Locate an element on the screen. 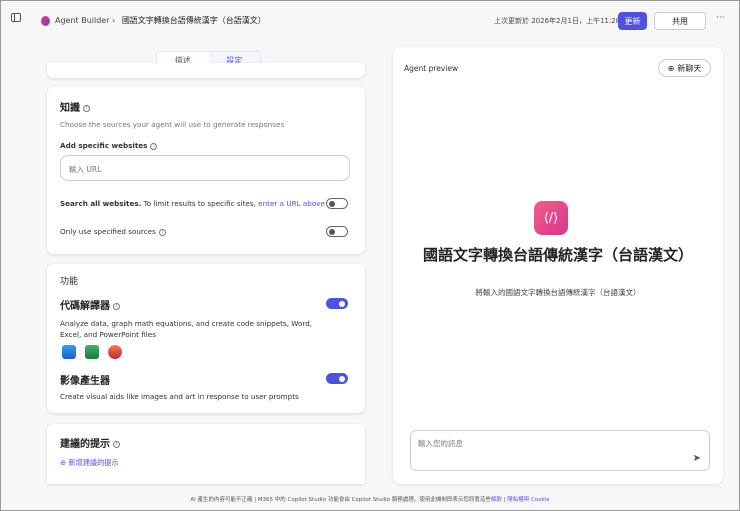  search-all-toggle is located at coordinates (337, 203).